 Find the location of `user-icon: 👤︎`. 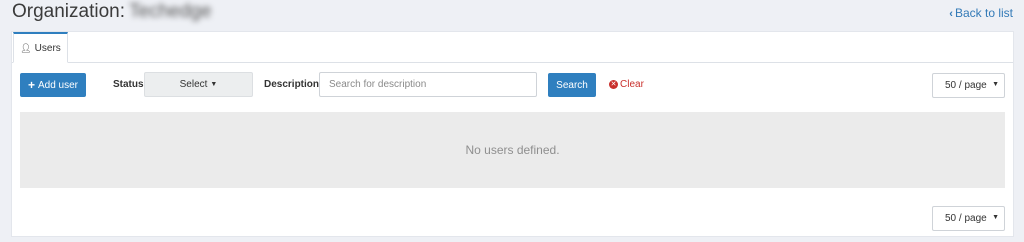

user-icon: 👤︎ is located at coordinates (26, 47).